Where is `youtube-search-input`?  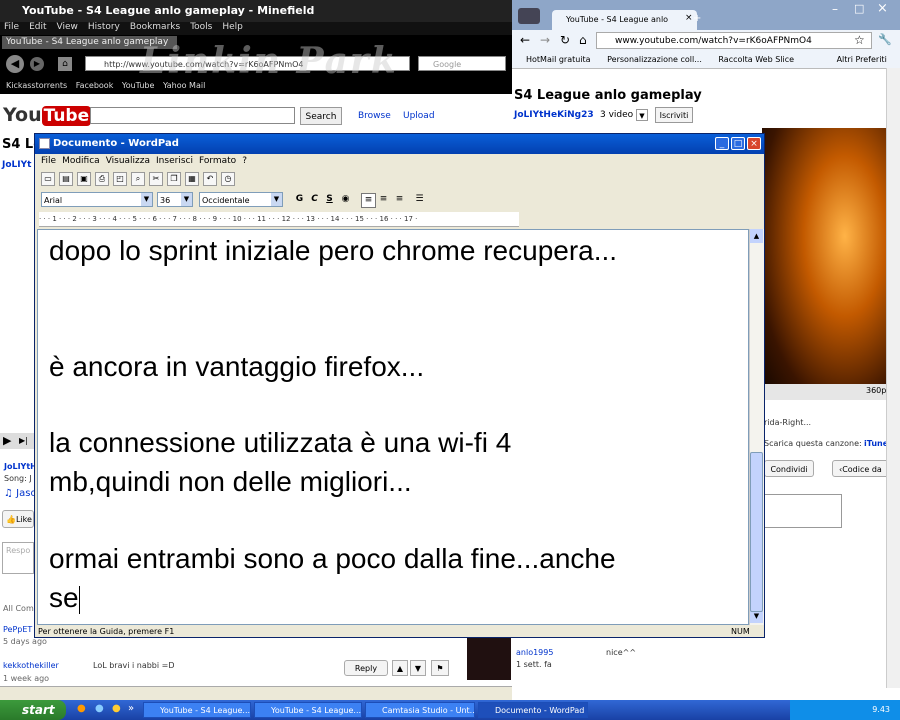 youtube-search-input is located at coordinates (192, 115).